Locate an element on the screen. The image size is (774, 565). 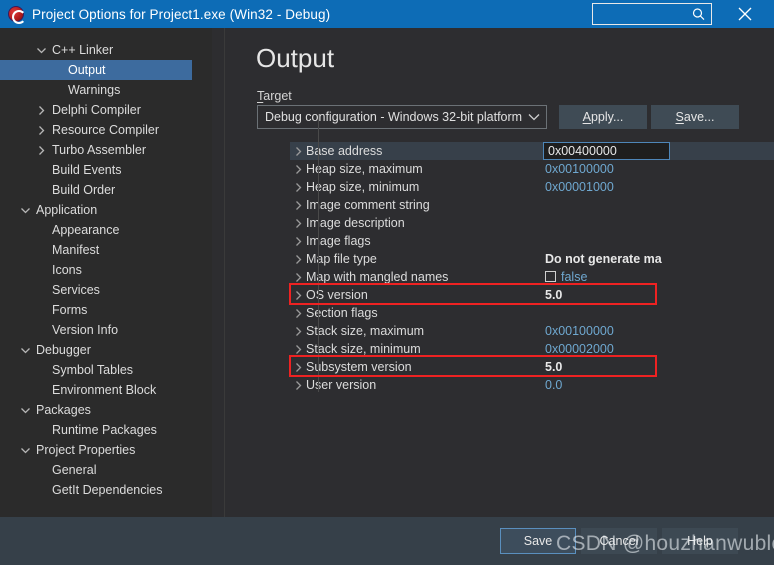
sidebar-item-general: General is located at coordinates (98, 470).